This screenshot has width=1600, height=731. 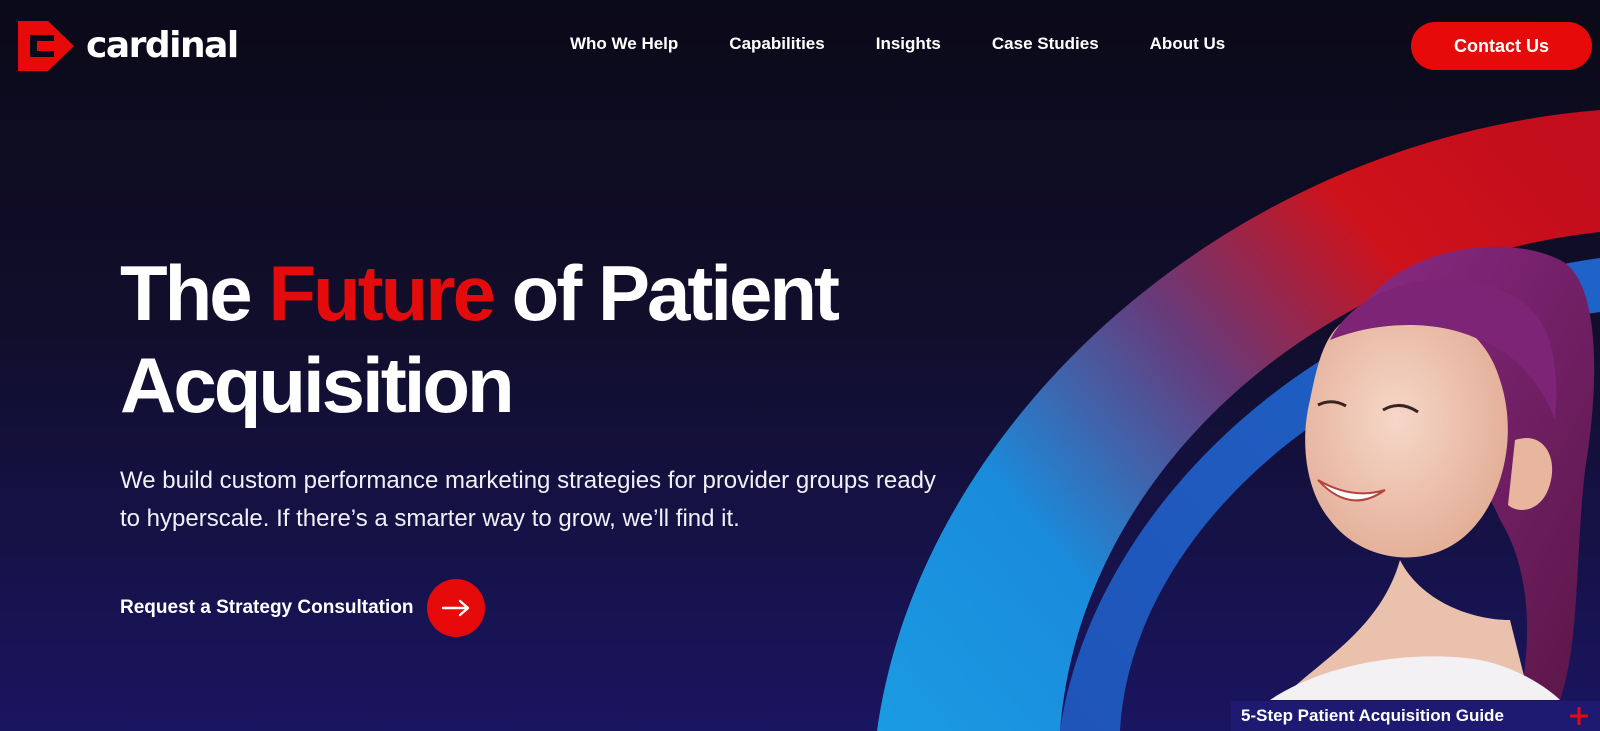 What do you see at coordinates (267, 607) in the screenshot?
I see `cta-label: Request a Strategy Consultation` at bounding box center [267, 607].